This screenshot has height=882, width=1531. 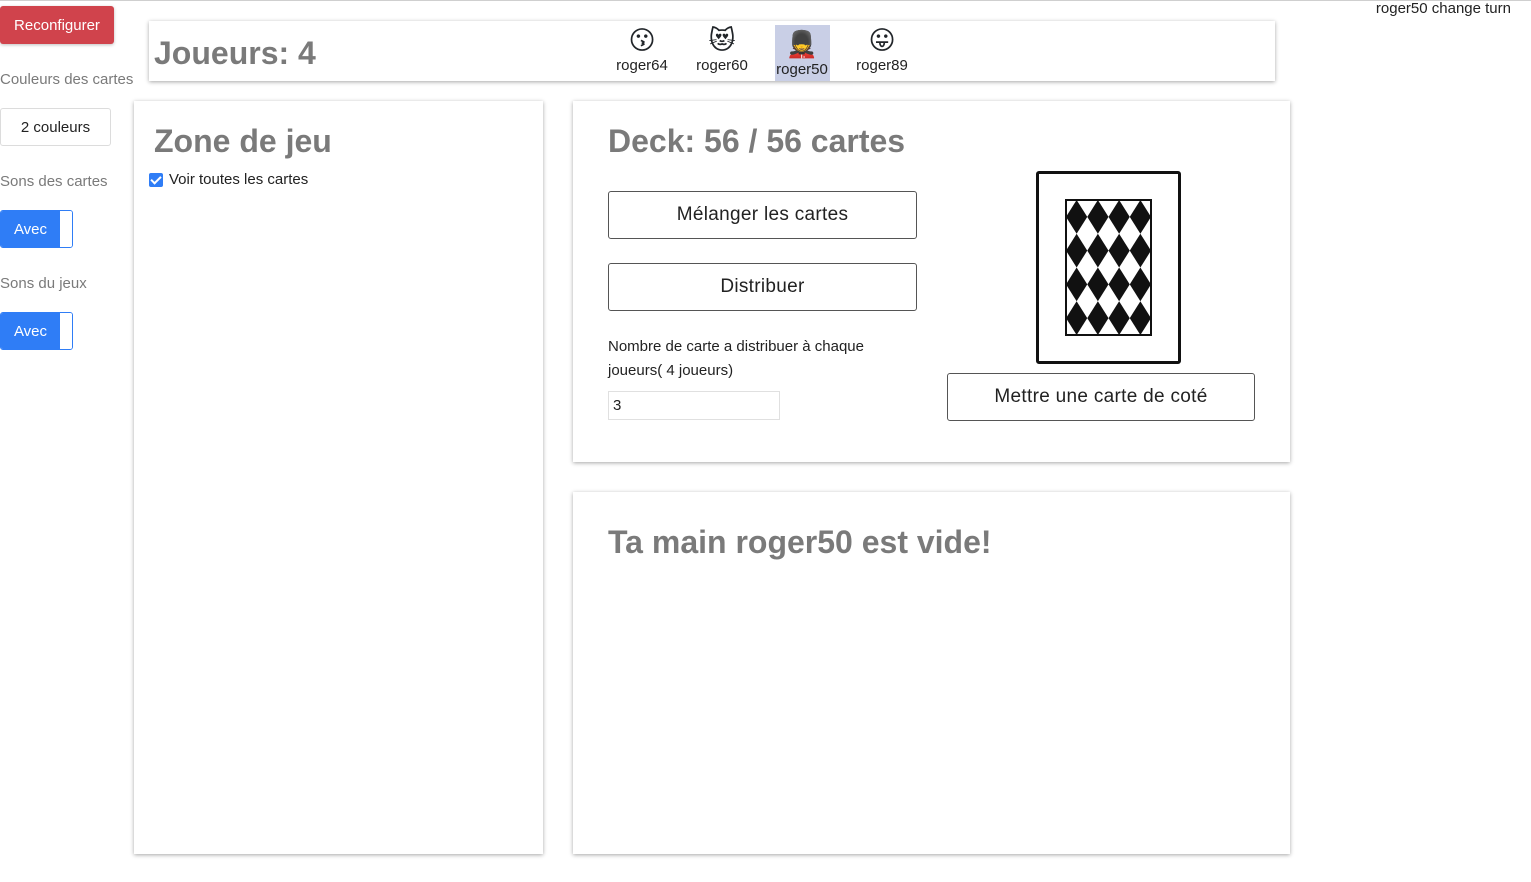 I want to click on show-all-cards-checkbox: Voir toutes les cartes, so click(x=228, y=179).